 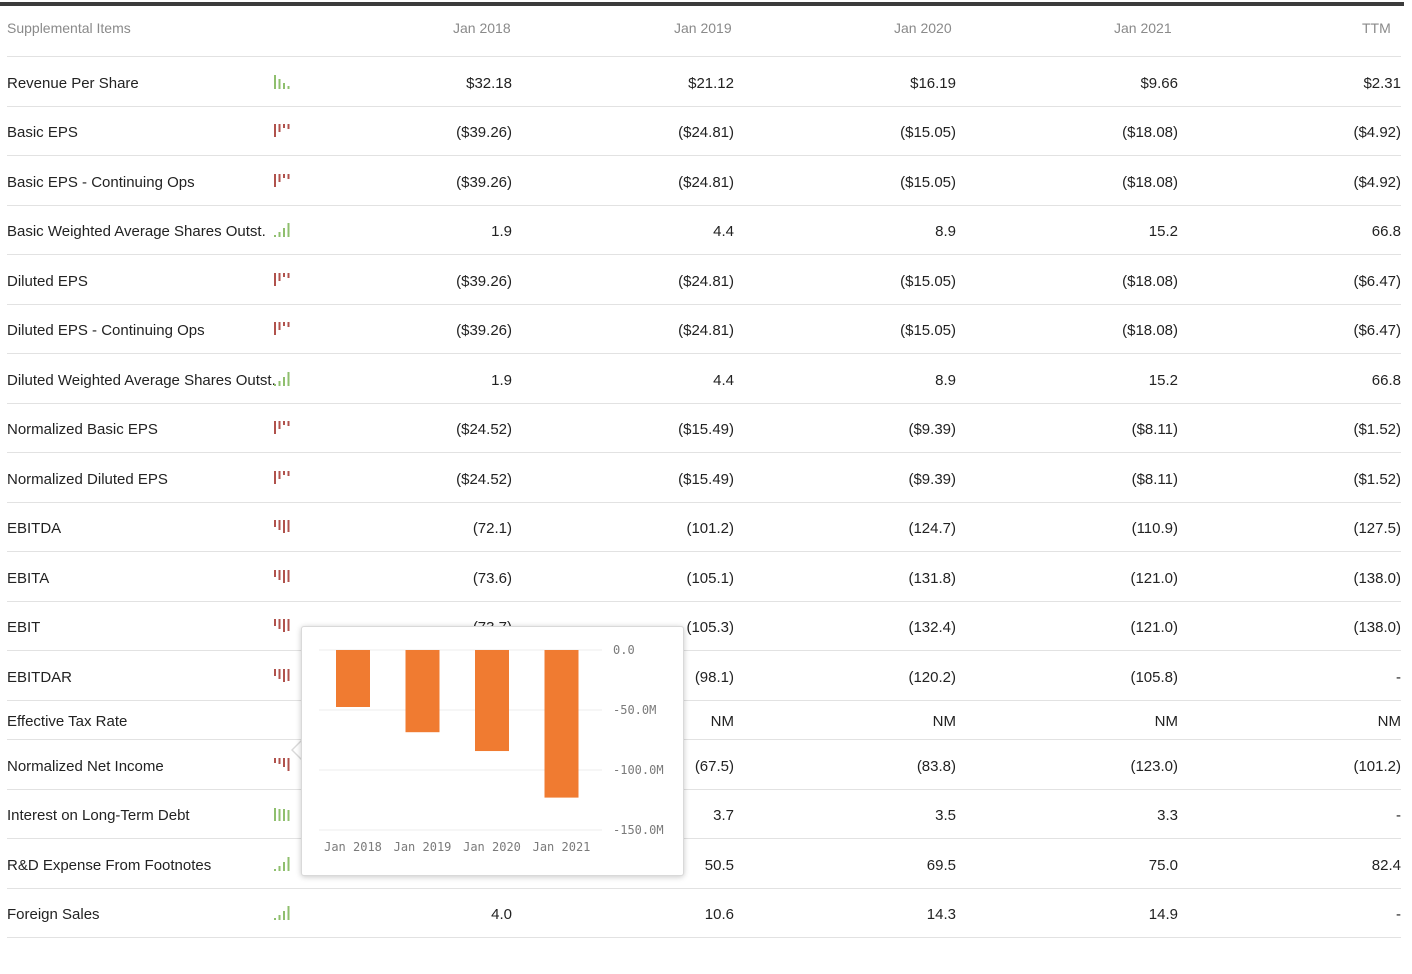 I want to click on row-value: 8.9, so click(x=945, y=380).